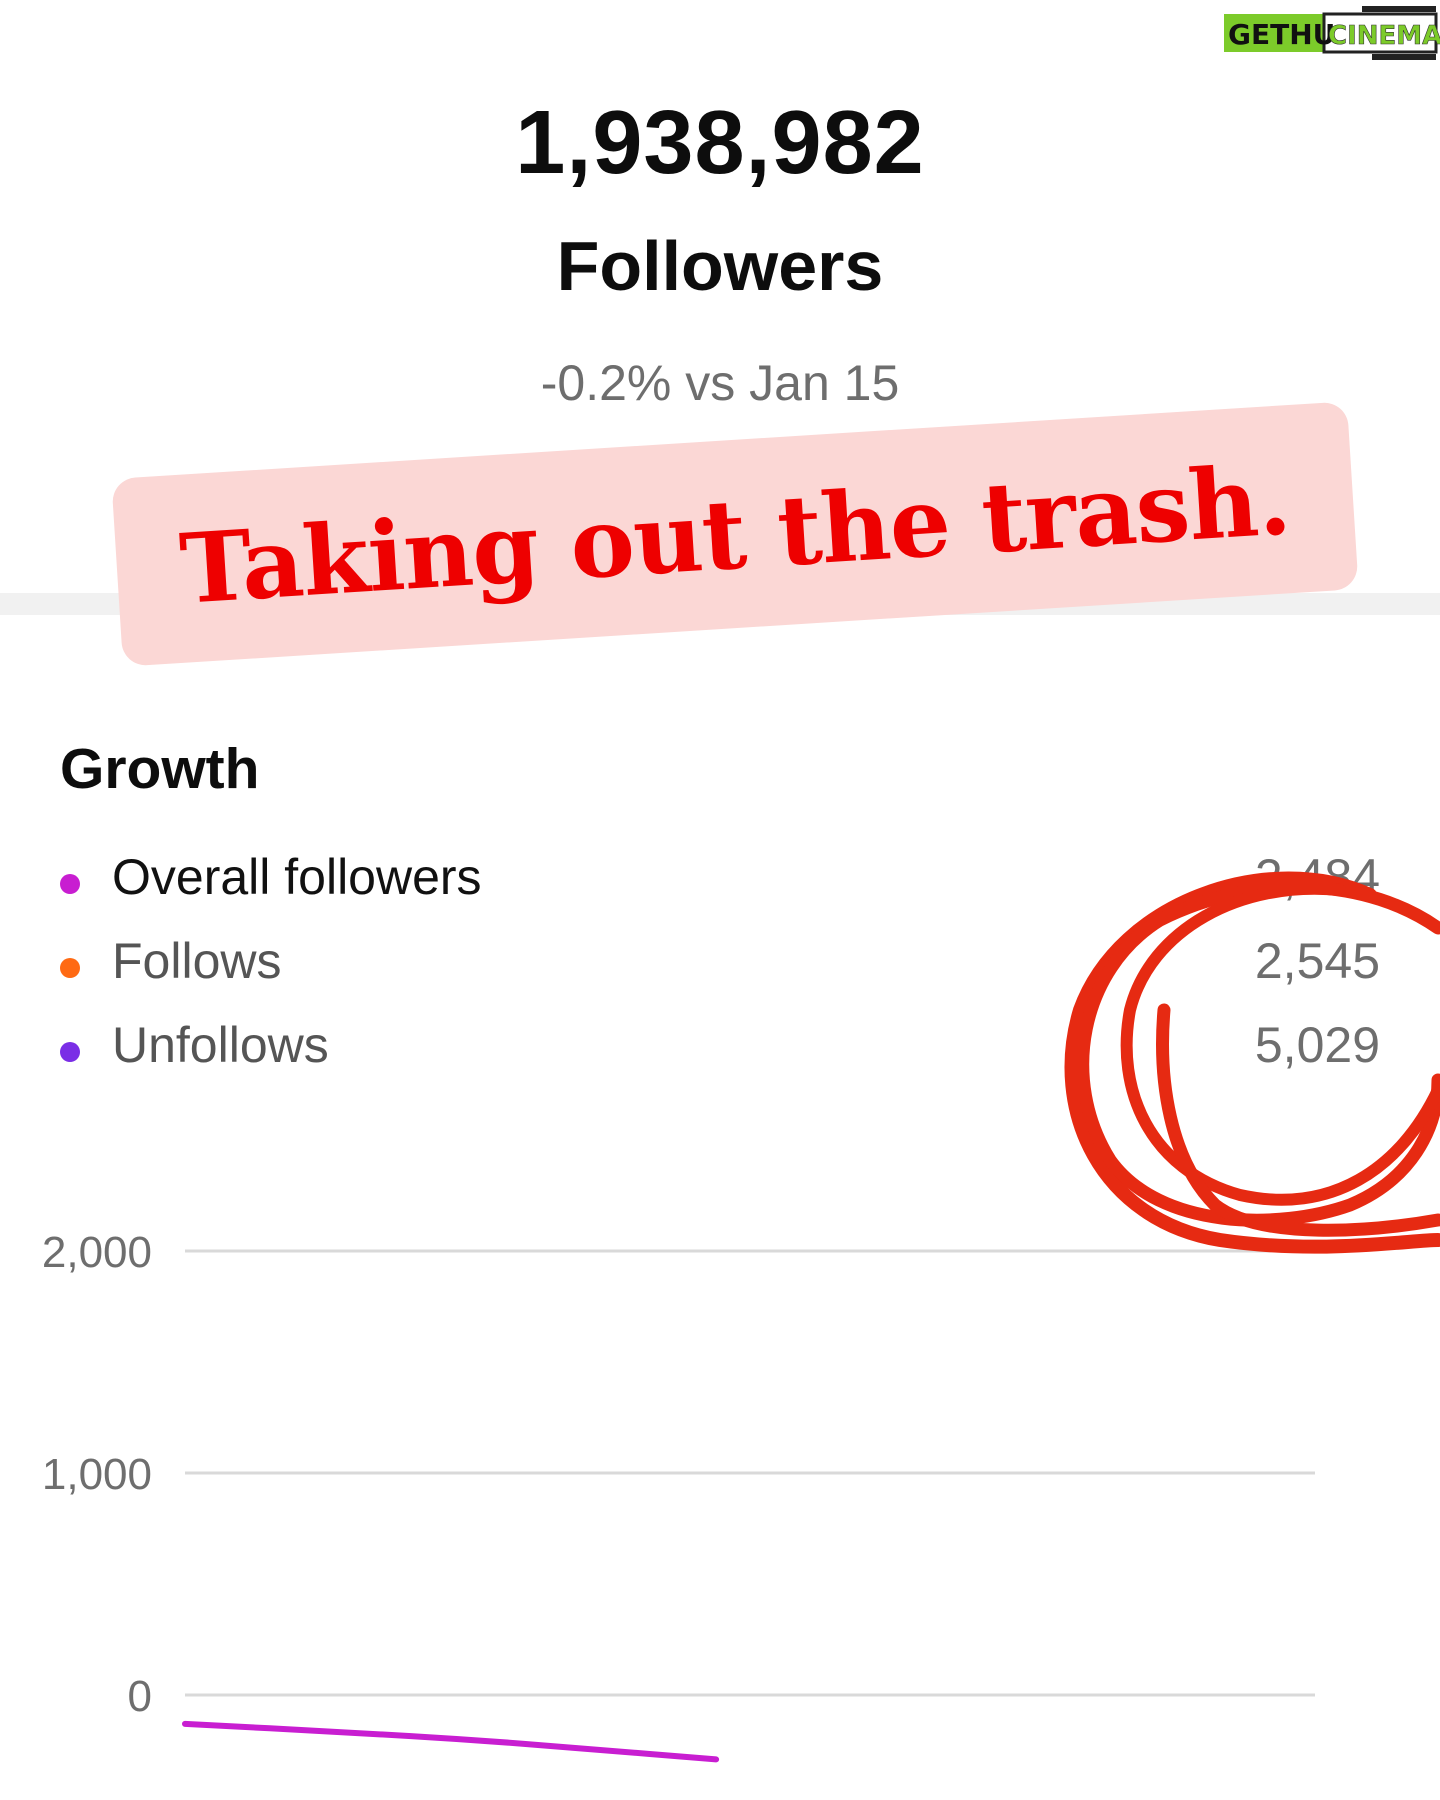 The image size is (1440, 1800). What do you see at coordinates (220, 1045) in the screenshot?
I see `legend-label: Unfollows` at bounding box center [220, 1045].